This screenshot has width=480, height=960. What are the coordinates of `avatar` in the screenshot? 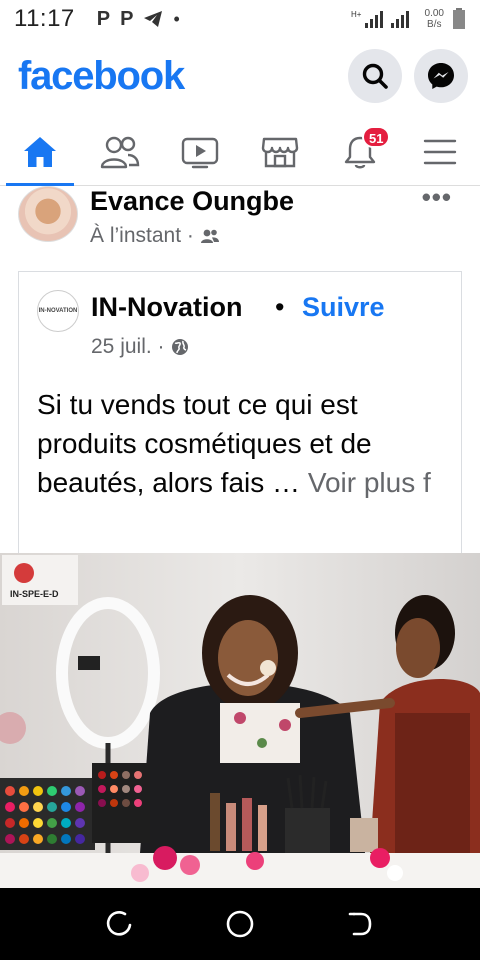 It's located at (48, 214).